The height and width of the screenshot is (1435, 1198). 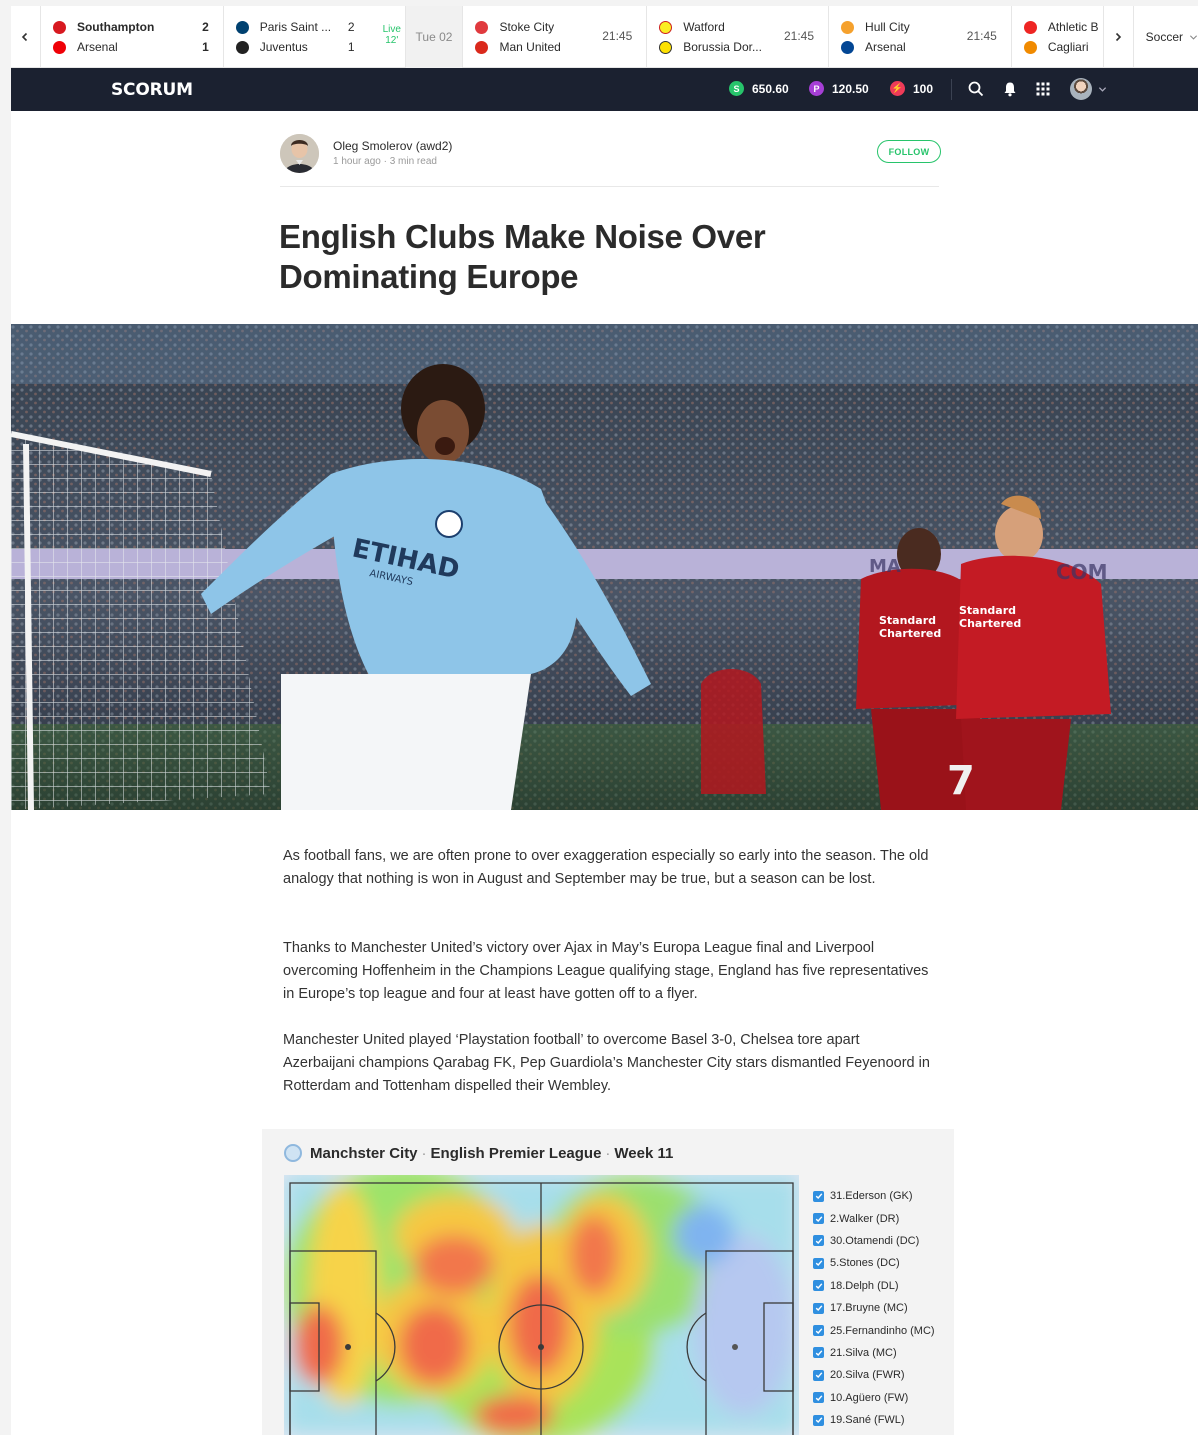 I want to click on player-filter-item: 18.Delph (DL), so click(x=874, y=1286).